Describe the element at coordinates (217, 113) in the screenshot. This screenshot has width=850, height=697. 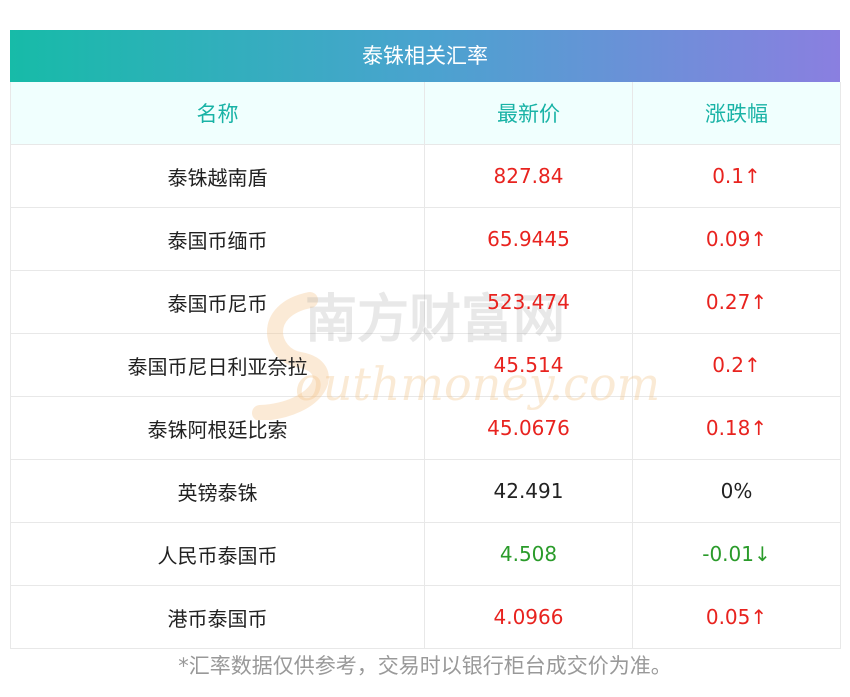
I see `header-name: 名称` at that location.